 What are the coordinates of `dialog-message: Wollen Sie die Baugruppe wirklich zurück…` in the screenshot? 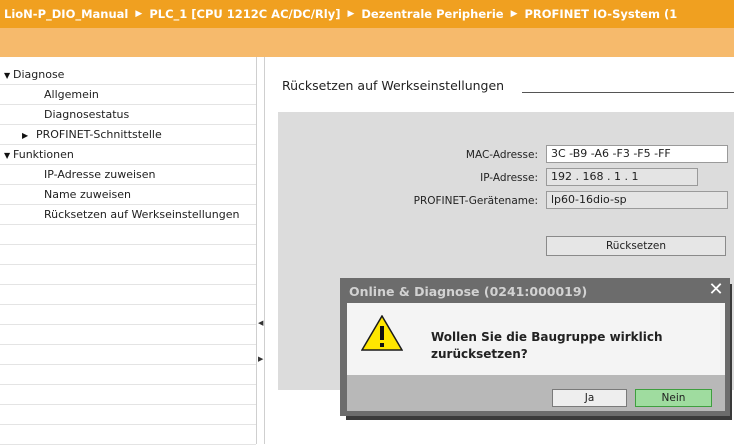 It's located at (547, 345).